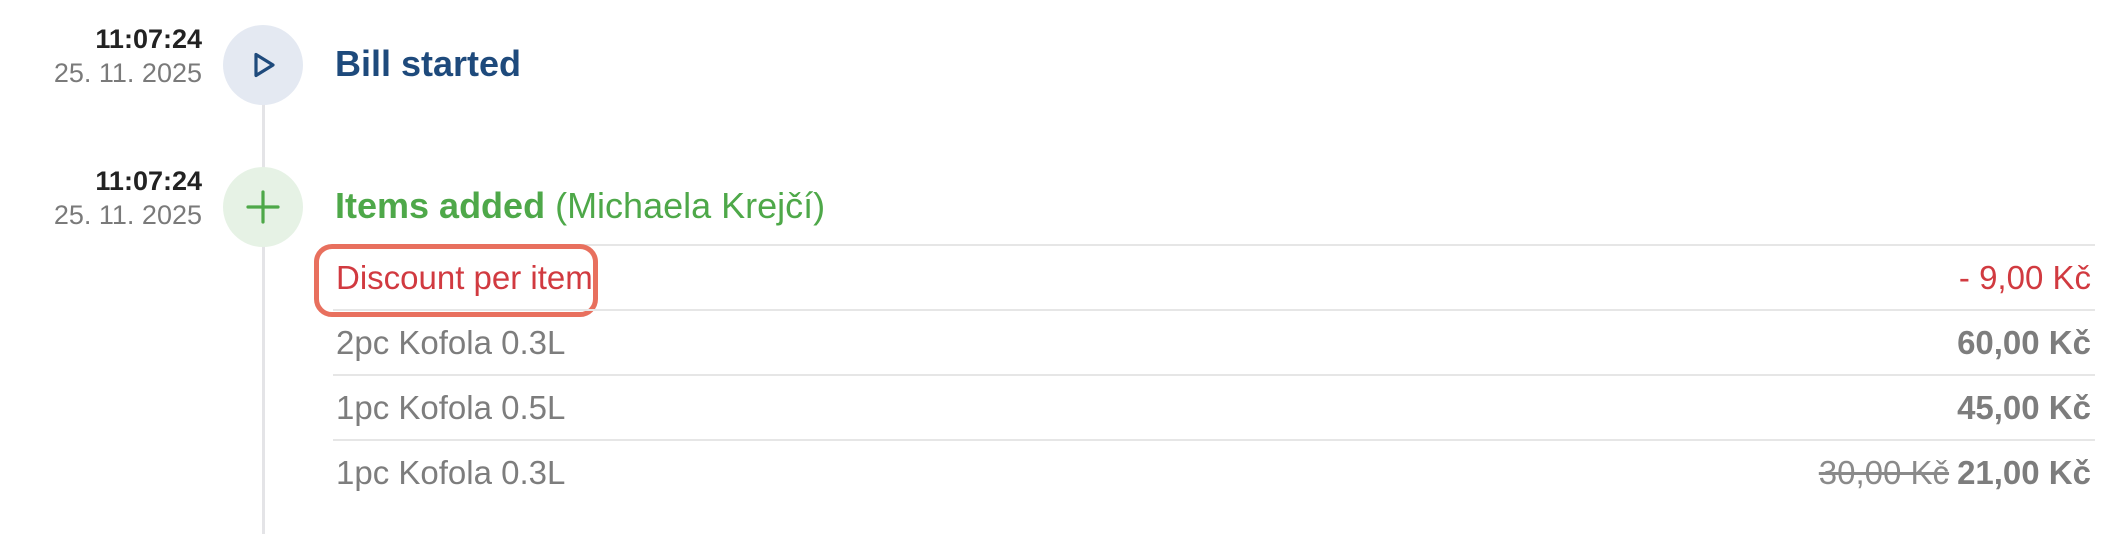  What do you see at coordinates (2024, 342) in the screenshot?
I see `item-price: 60,00 Kč` at bounding box center [2024, 342].